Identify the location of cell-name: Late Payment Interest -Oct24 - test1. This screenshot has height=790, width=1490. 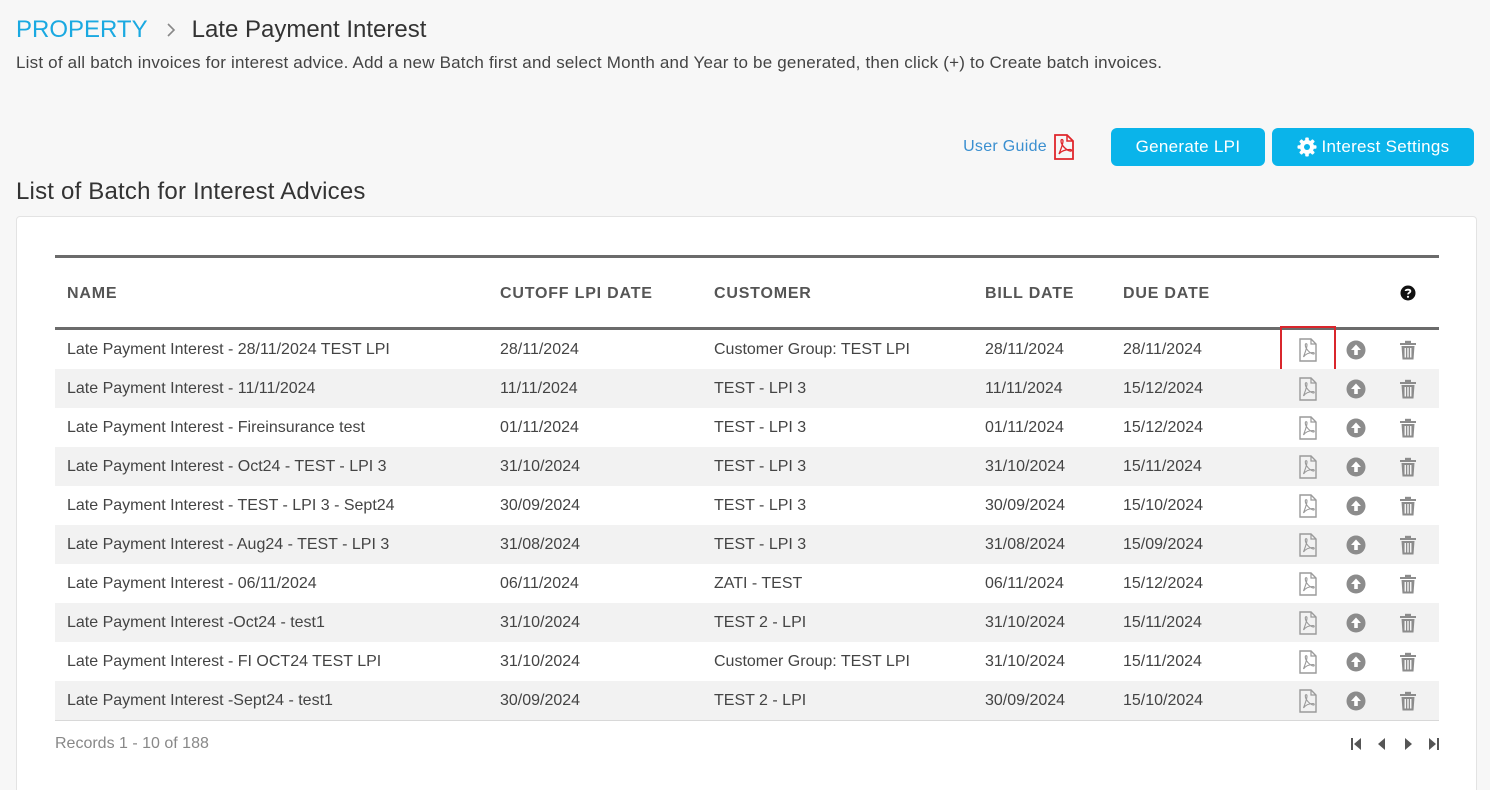
(196, 623).